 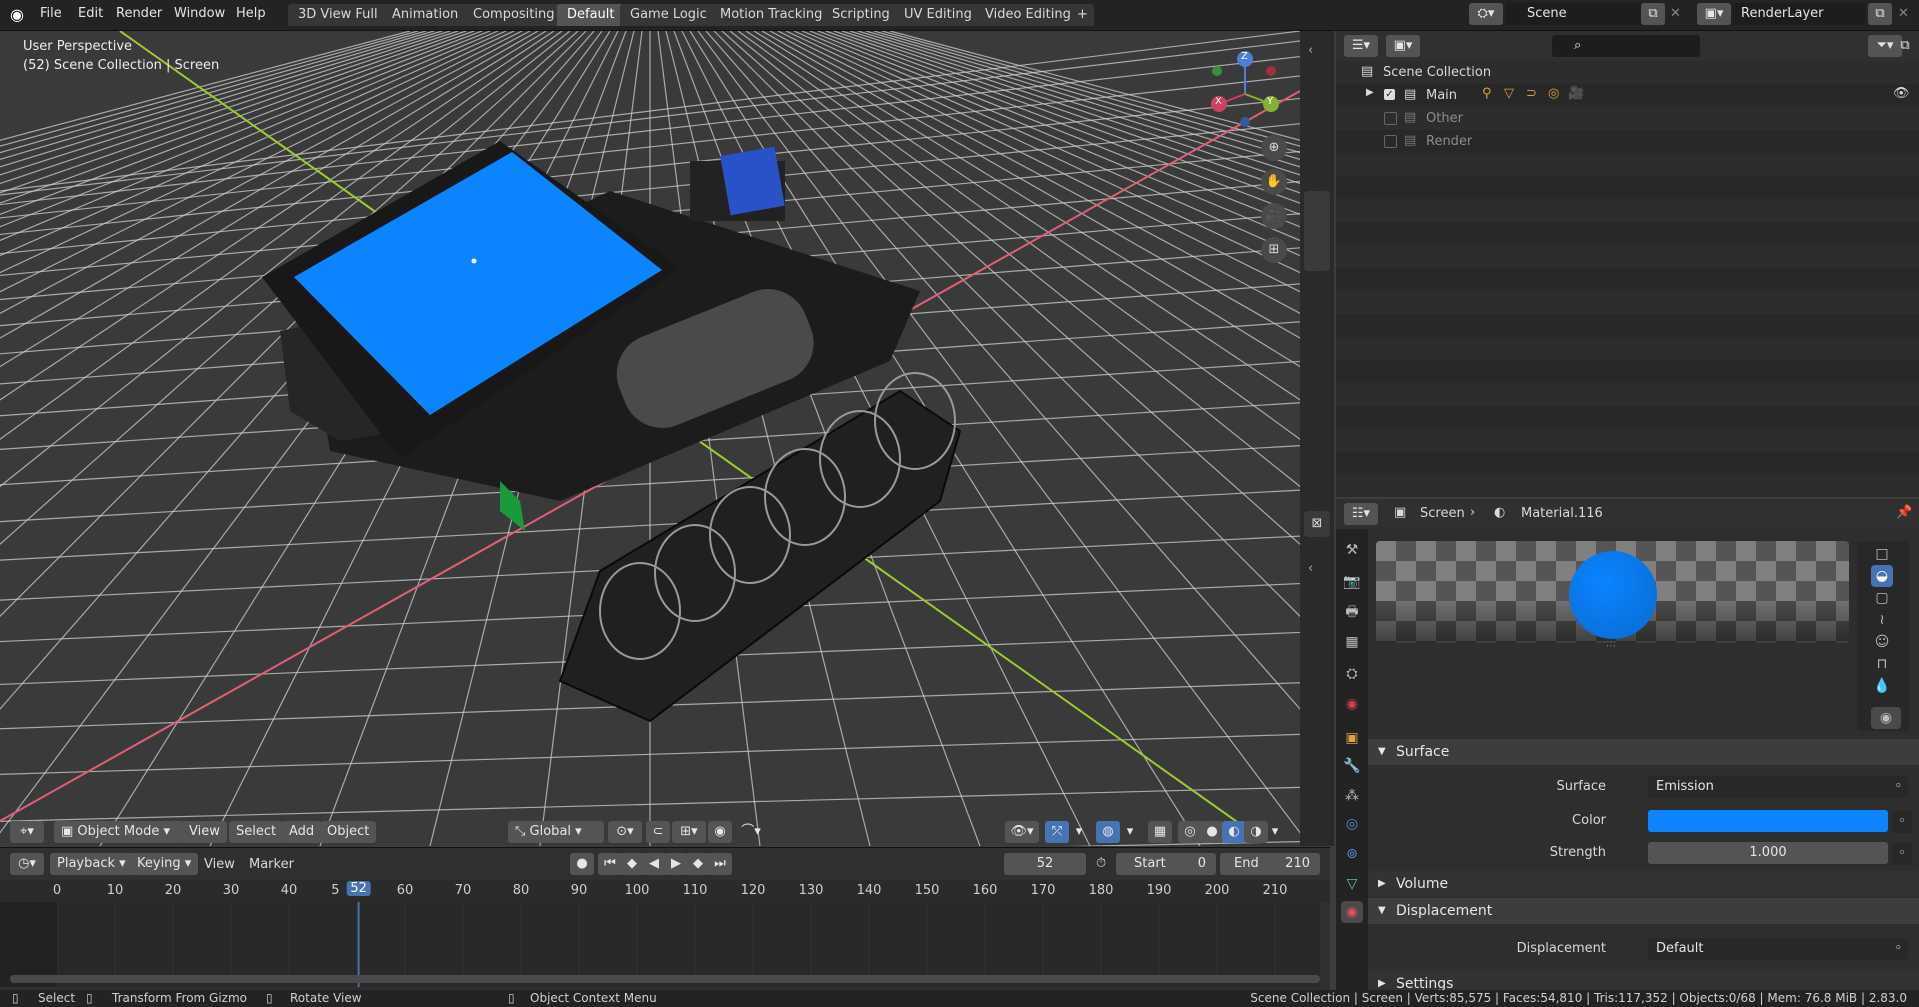 I want to click on timeline-menu-view: View, so click(x=219, y=864).